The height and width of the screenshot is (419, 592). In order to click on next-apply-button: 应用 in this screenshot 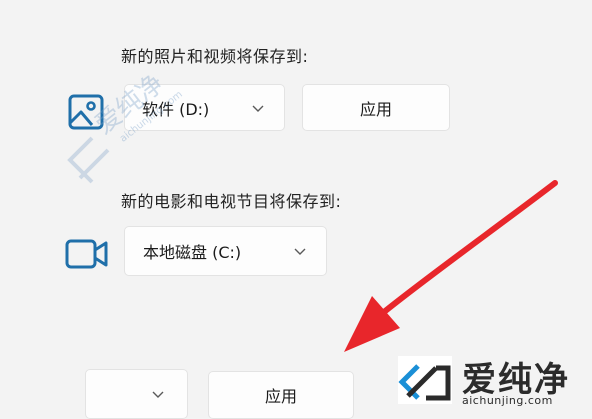, I will do `click(281, 395)`.